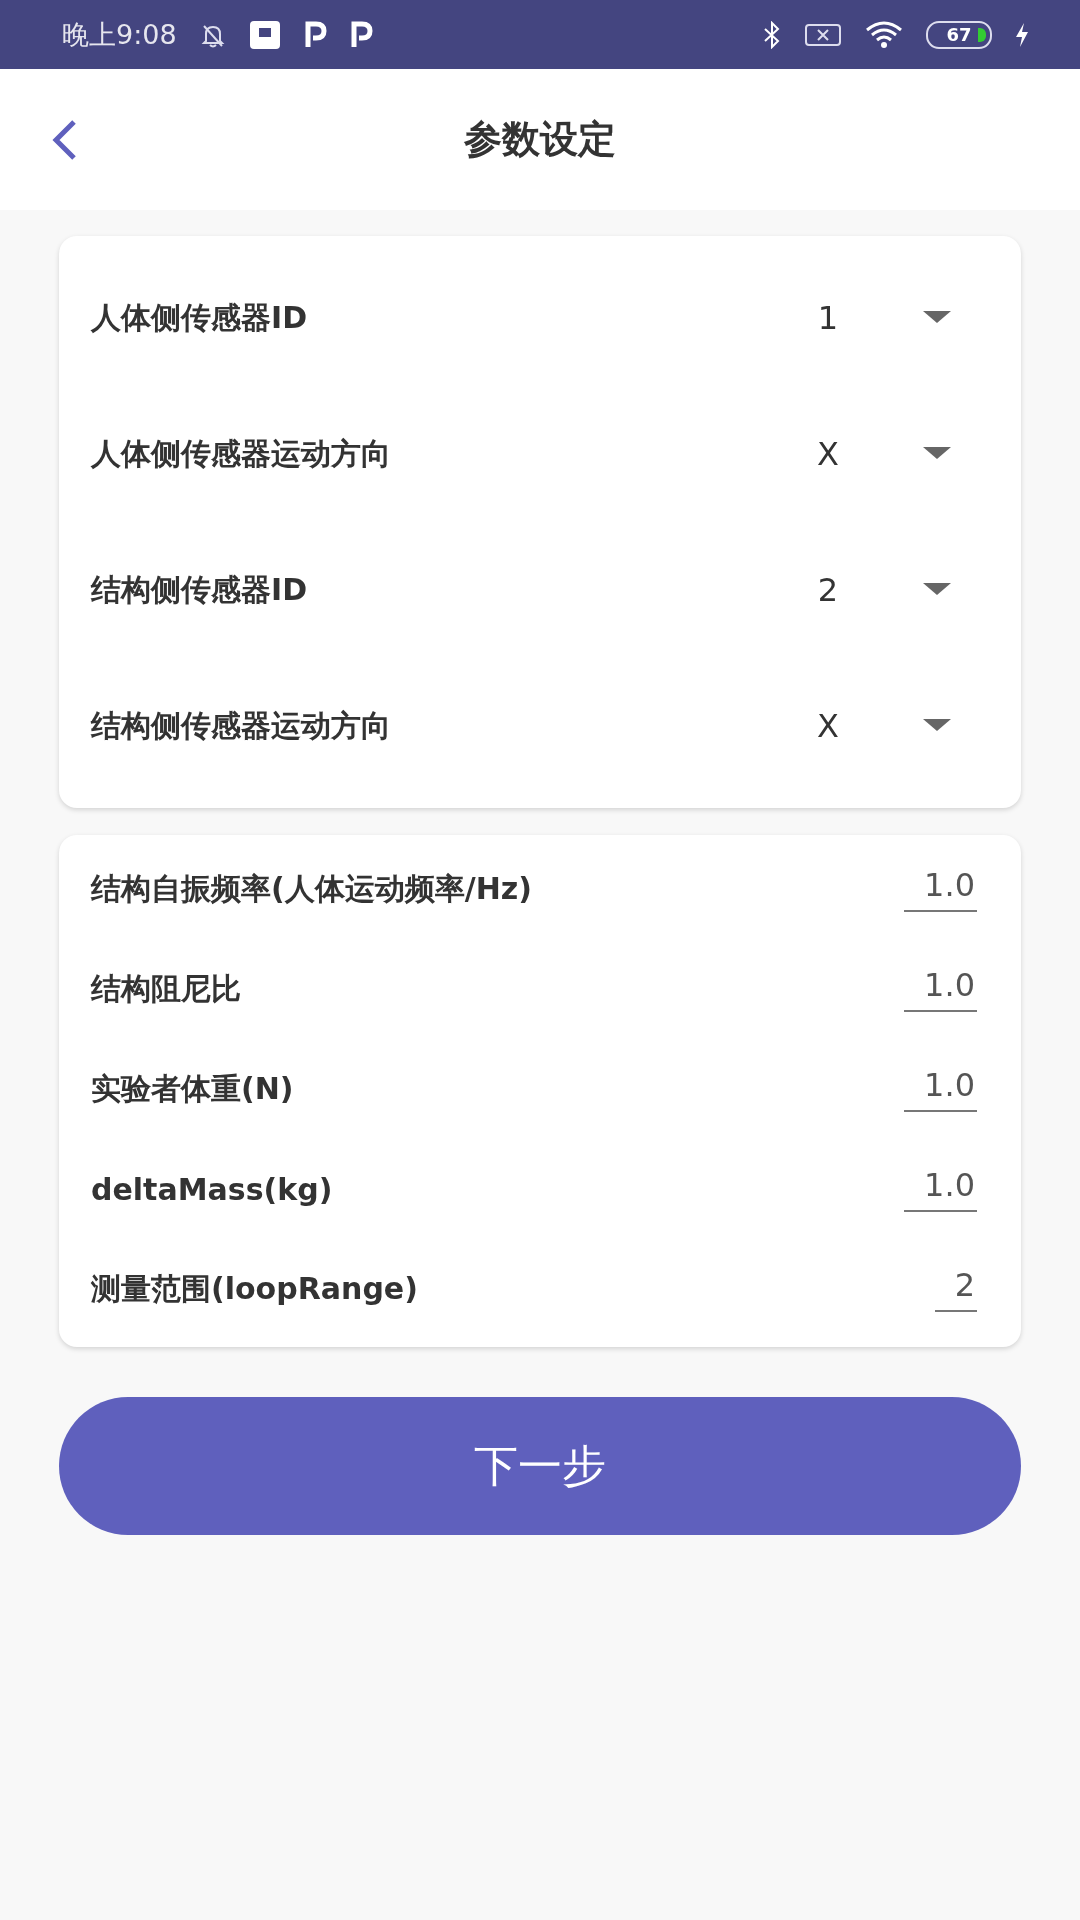  What do you see at coordinates (540, 1466) in the screenshot?
I see `next-button: 下一步` at bounding box center [540, 1466].